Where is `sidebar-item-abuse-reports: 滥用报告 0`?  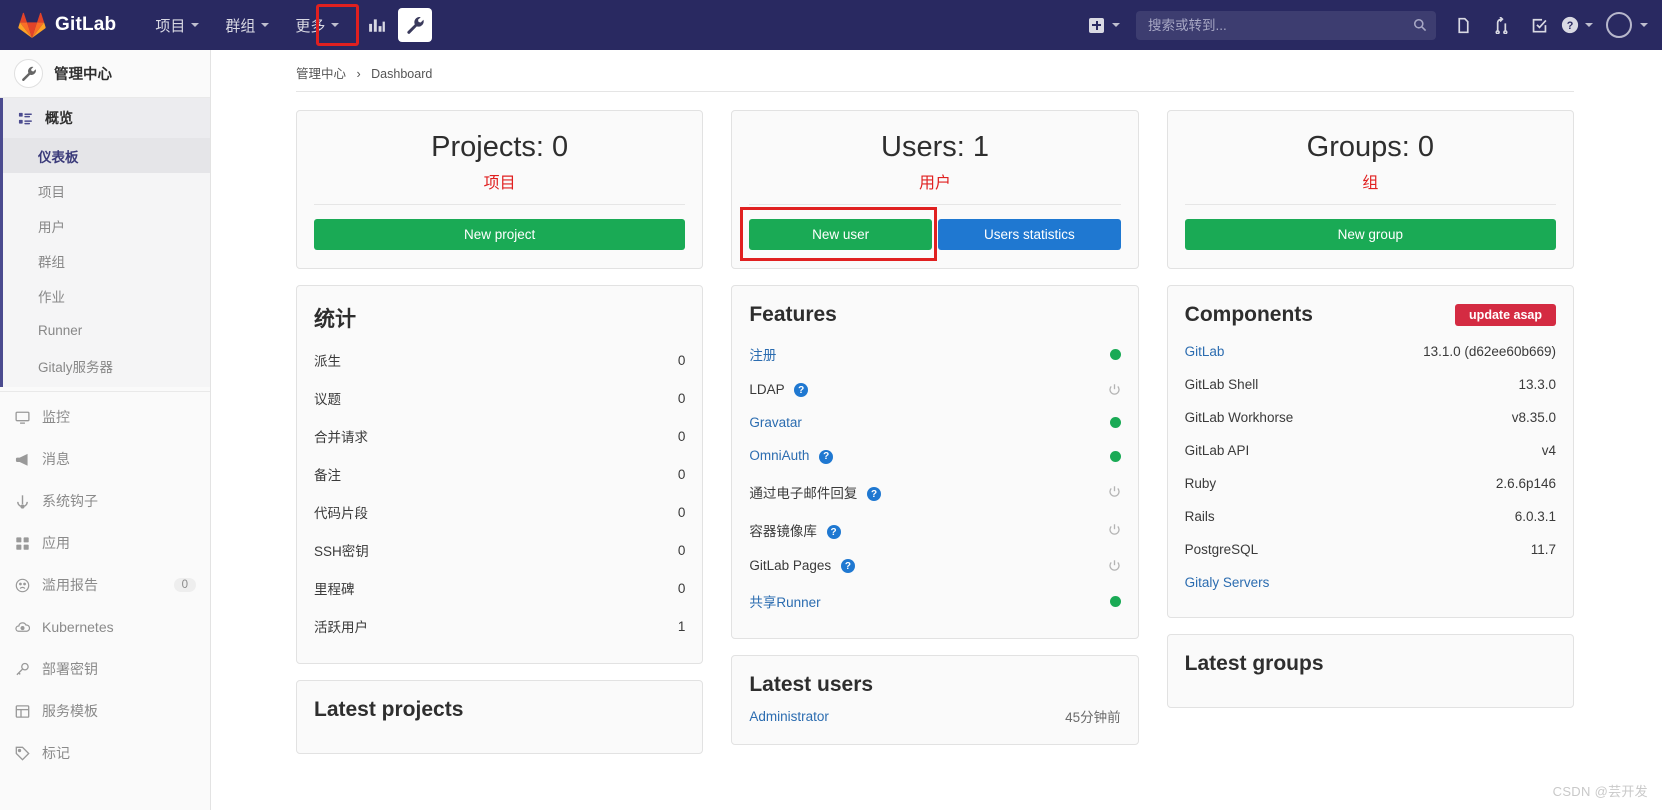 sidebar-item-abuse-reports: 滥用报告 0 is located at coordinates (105, 585).